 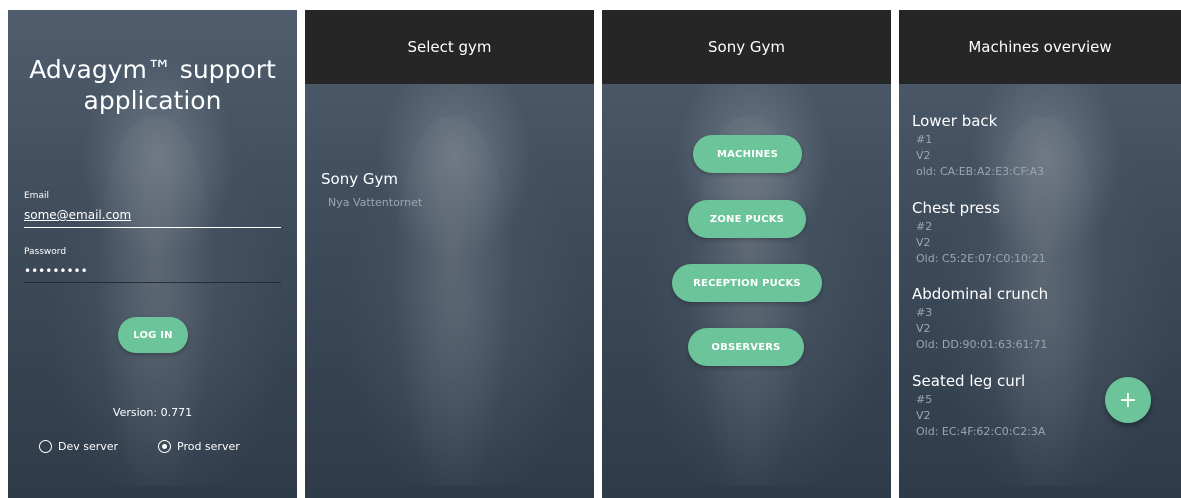 I want to click on password-underline, so click(x=152, y=282).